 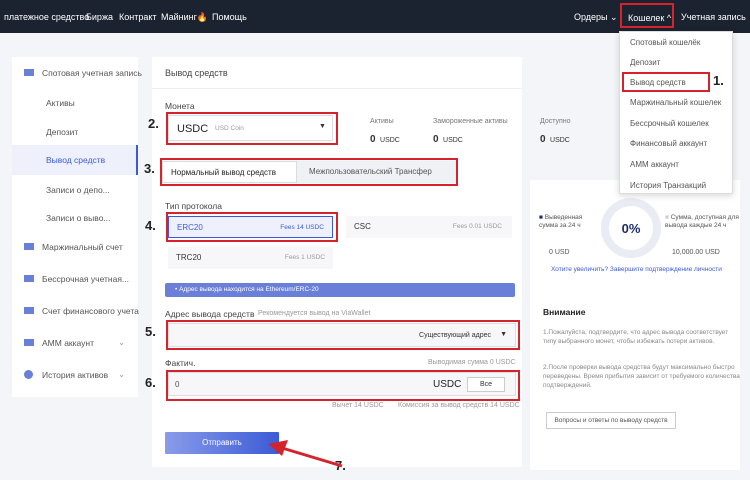 I want to click on actual-label: Фактич., so click(x=180, y=363).